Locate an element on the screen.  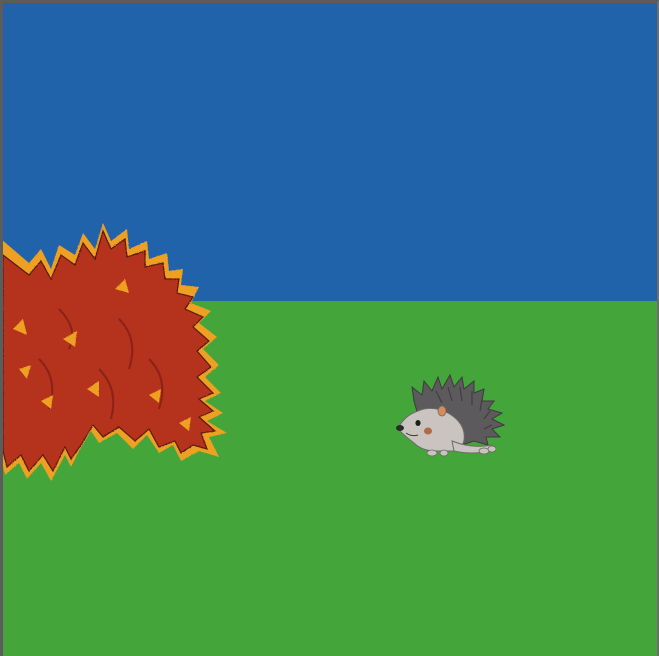
autumn-bush-sprite is located at coordinates (116, 355).